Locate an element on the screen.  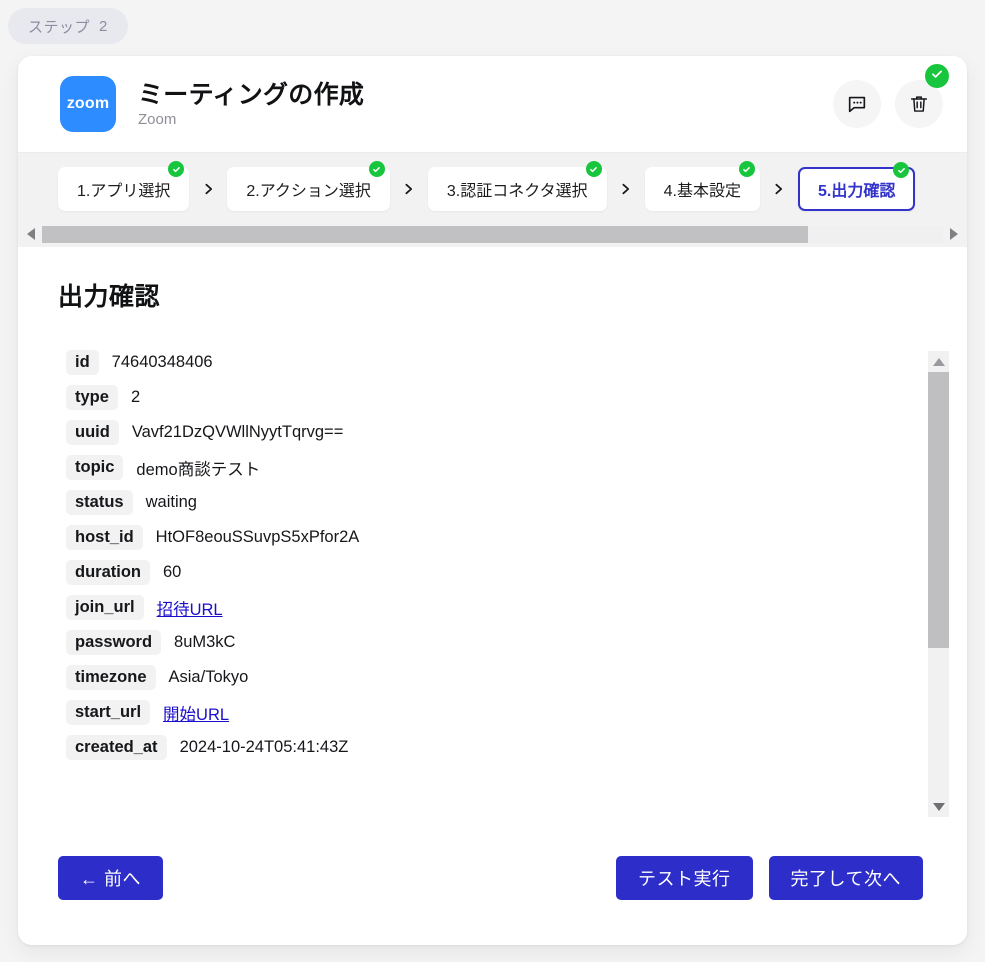
header-title-group: ミーティングの作成 Zoom is located at coordinates (251, 104).